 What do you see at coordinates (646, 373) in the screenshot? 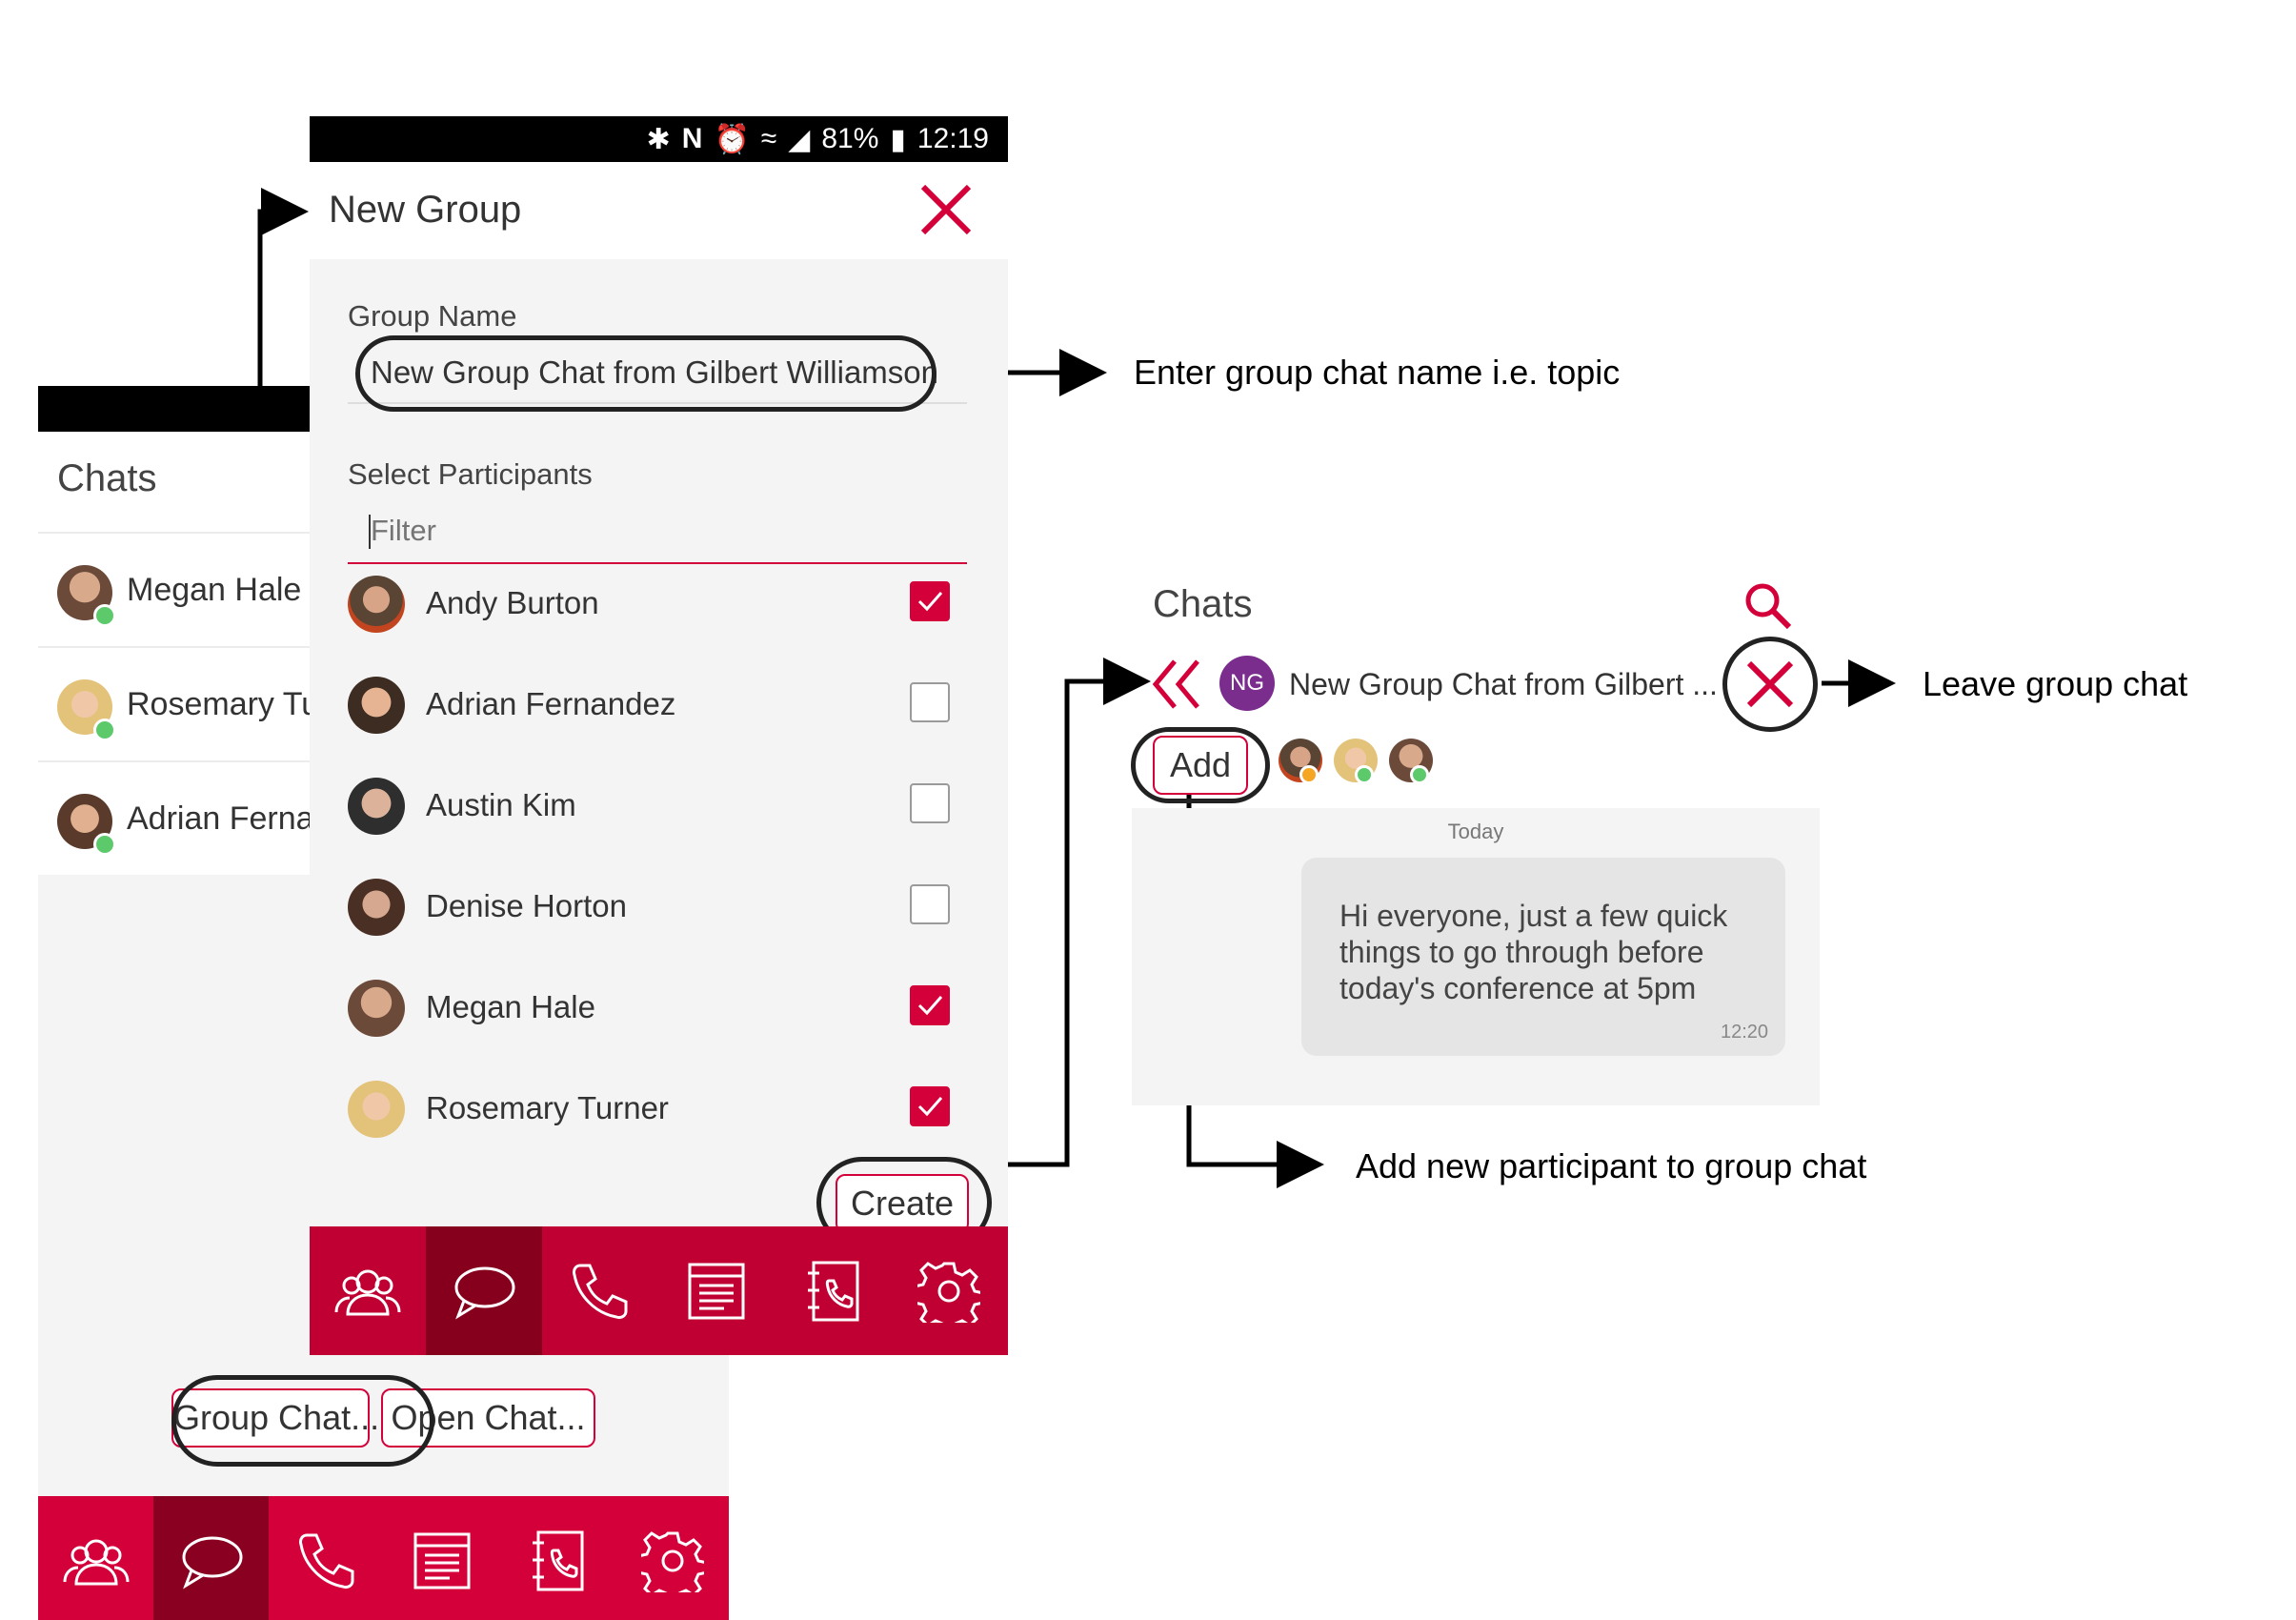
I see `annotation-ring-group-name` at bounding box center [646, 373].